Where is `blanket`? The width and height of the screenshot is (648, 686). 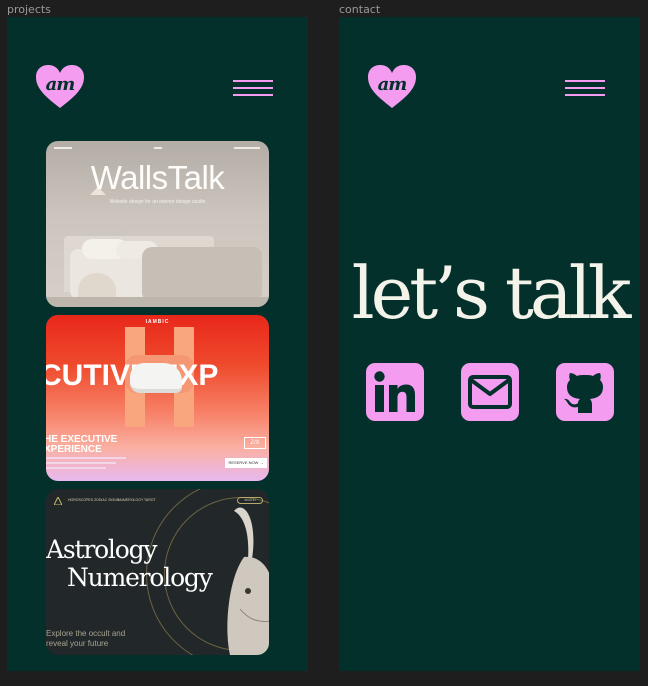 blanket is located at coordinates (202, 273).